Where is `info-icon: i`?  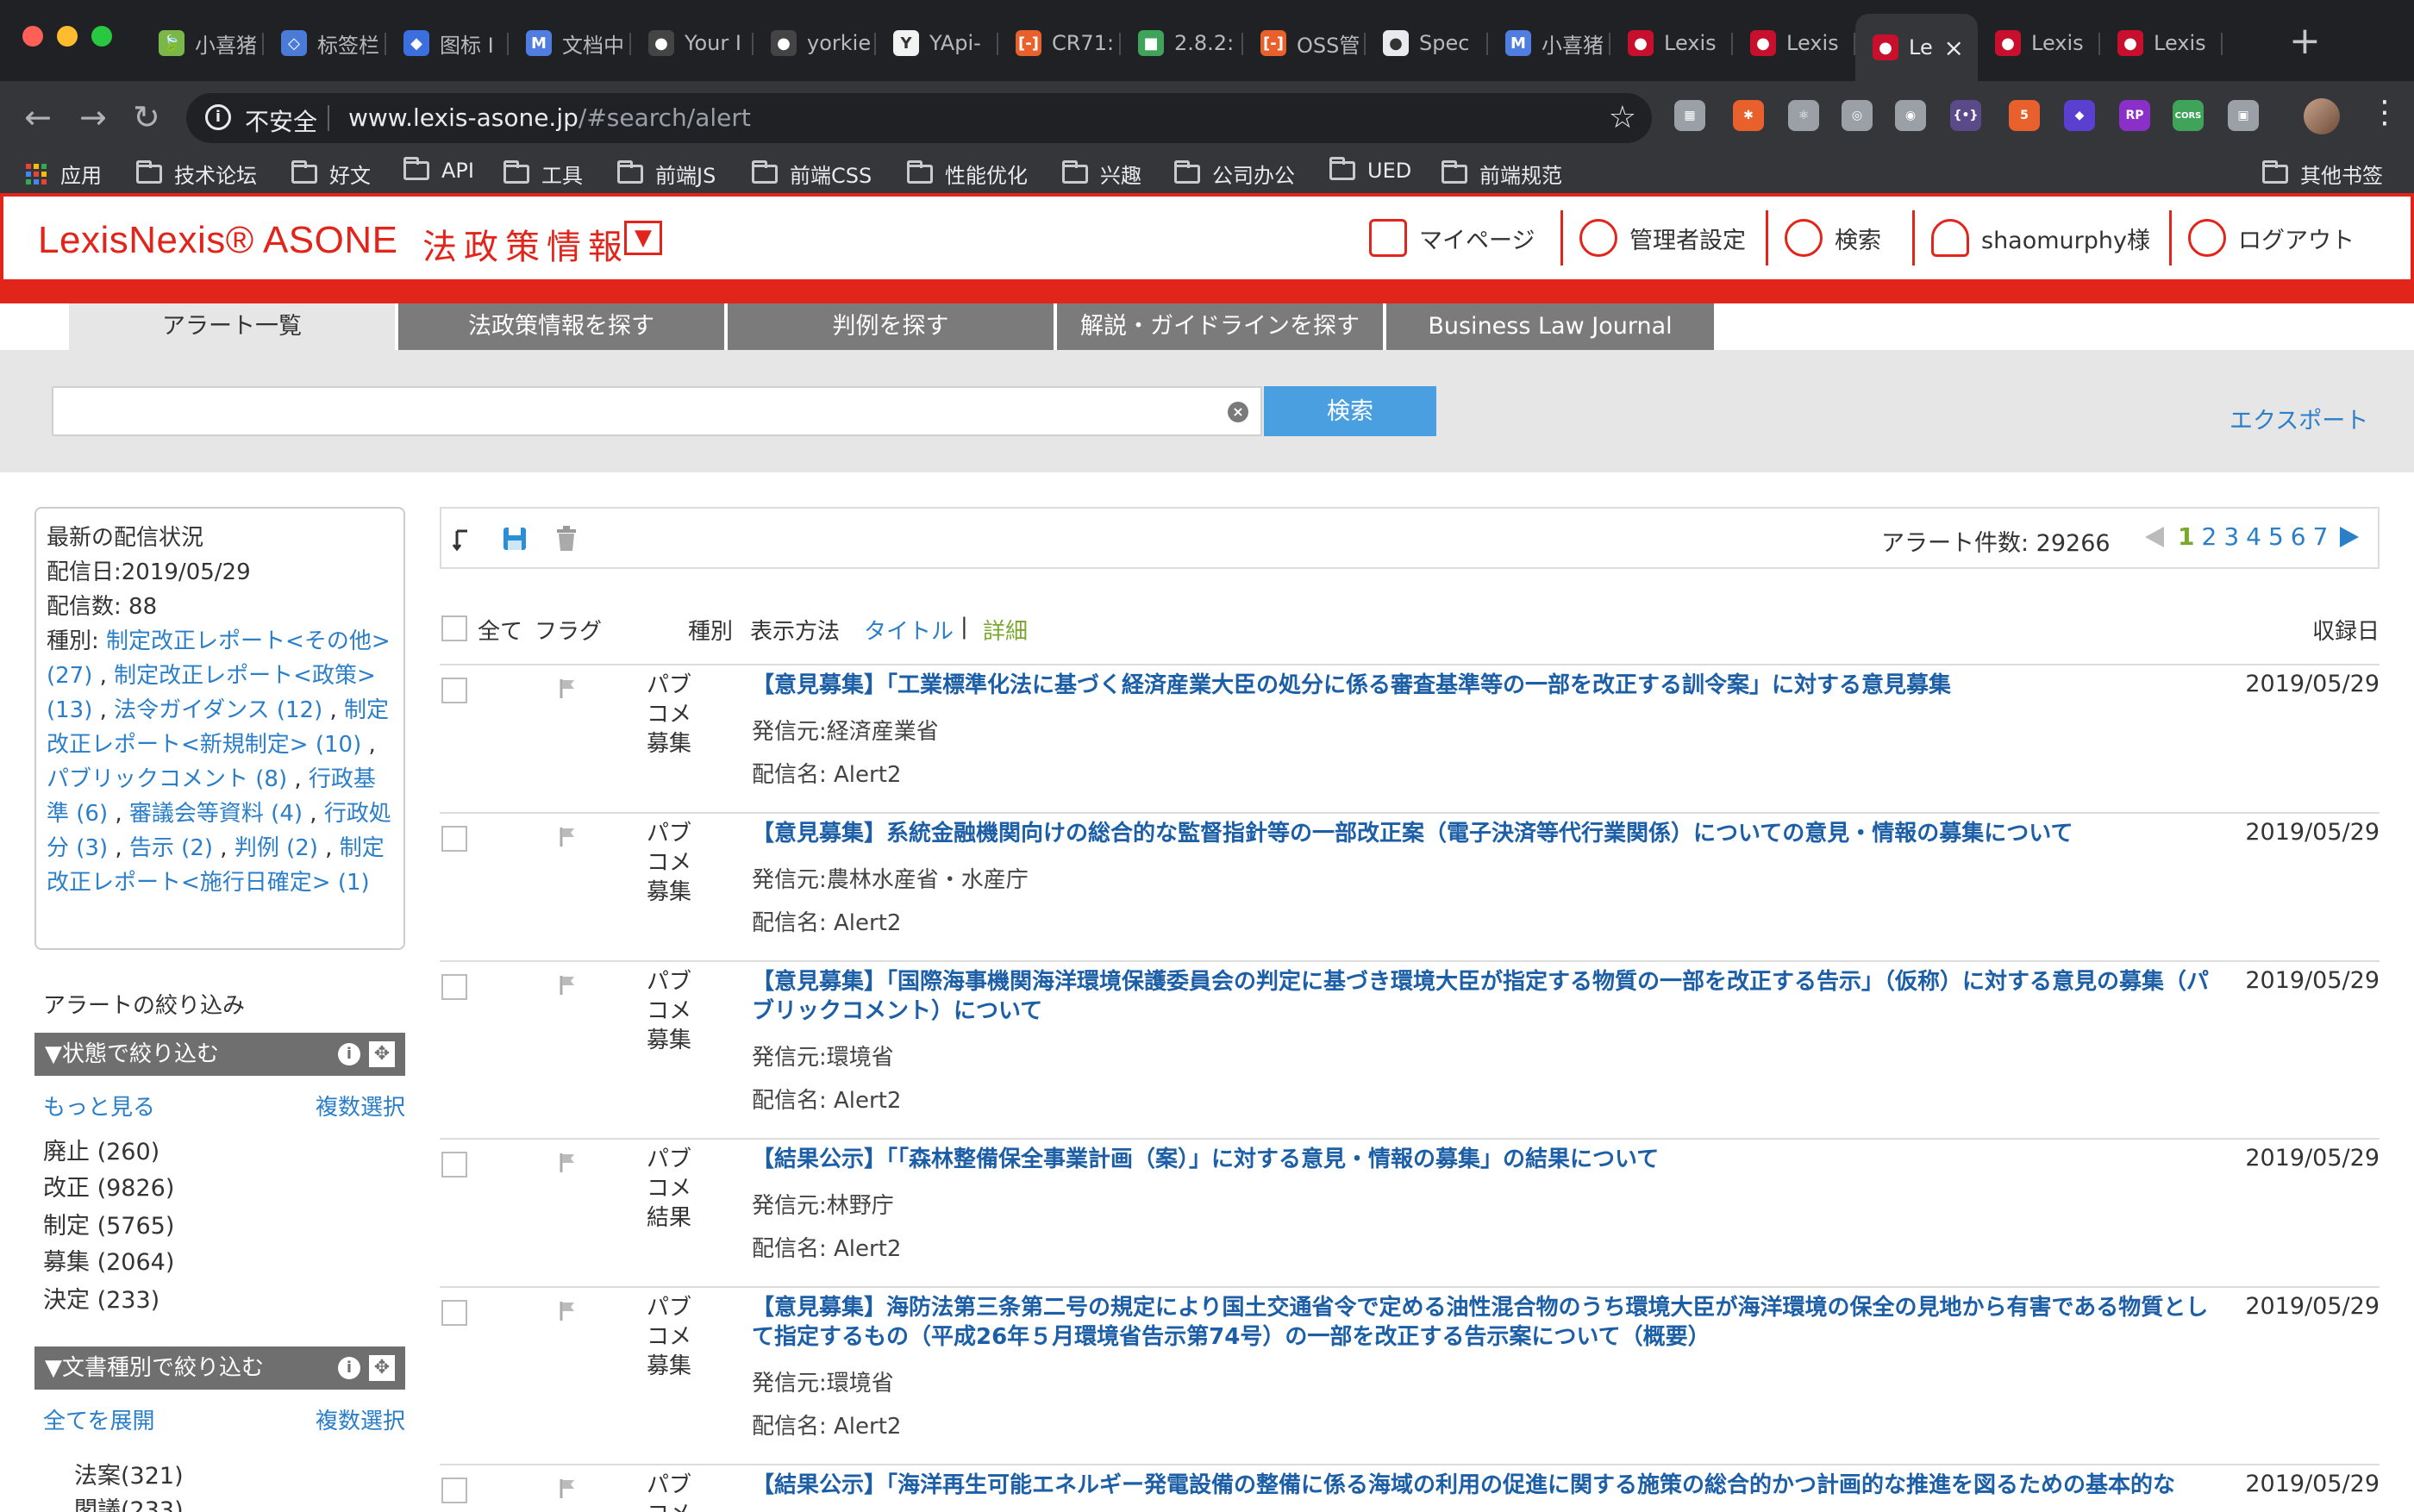 info-icon: i is located at coordinates (349, 1368).